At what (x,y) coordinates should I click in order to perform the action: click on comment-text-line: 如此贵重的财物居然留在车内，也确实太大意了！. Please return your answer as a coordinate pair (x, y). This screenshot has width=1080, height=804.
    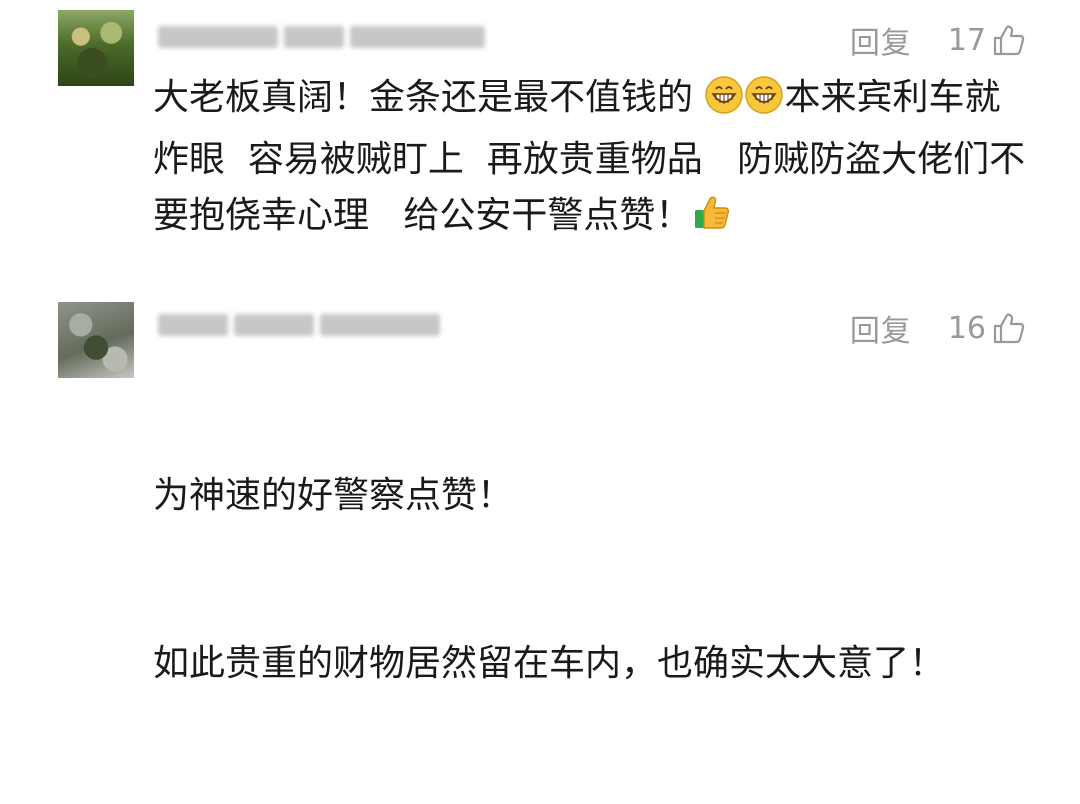
    Looking at the image, I should click on (549, 663).